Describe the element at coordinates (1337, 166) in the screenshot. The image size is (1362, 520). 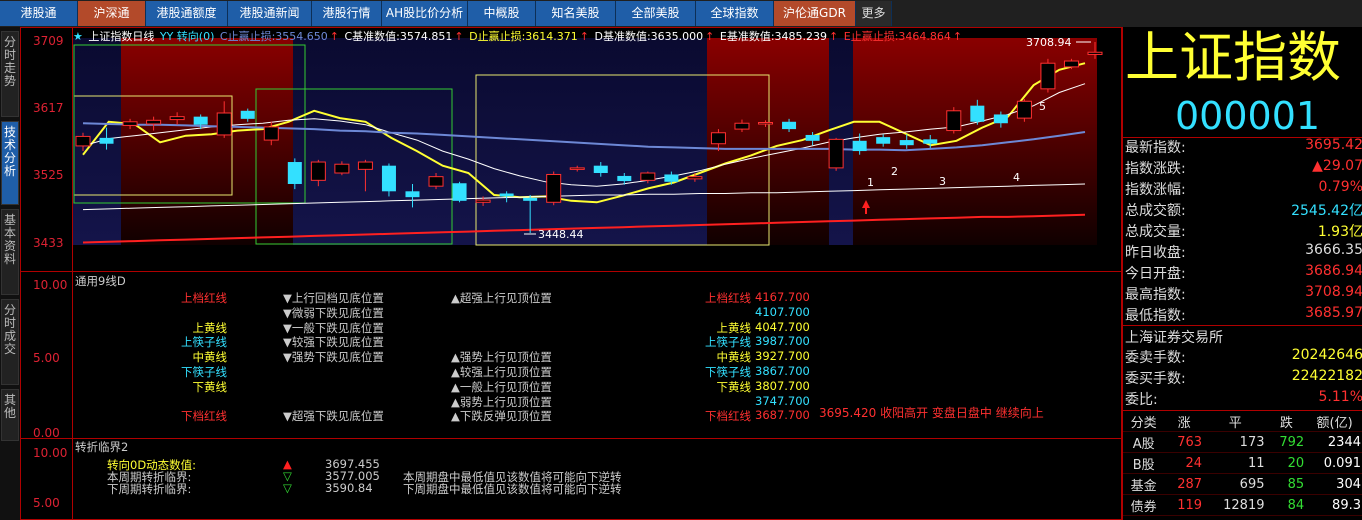
I see `quote-value: ▲29.07` at that location.